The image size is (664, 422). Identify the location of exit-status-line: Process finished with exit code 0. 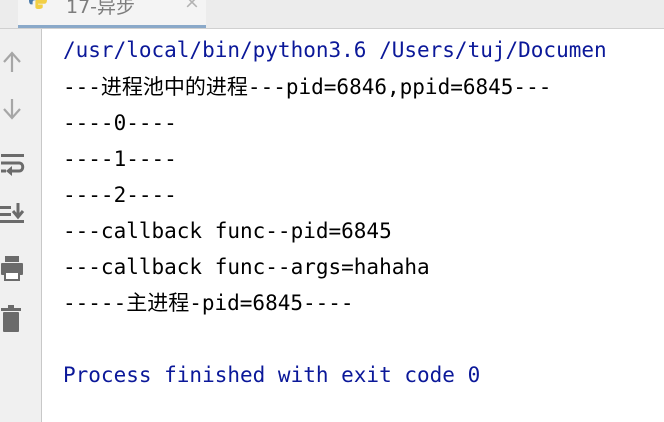
(272, 375).